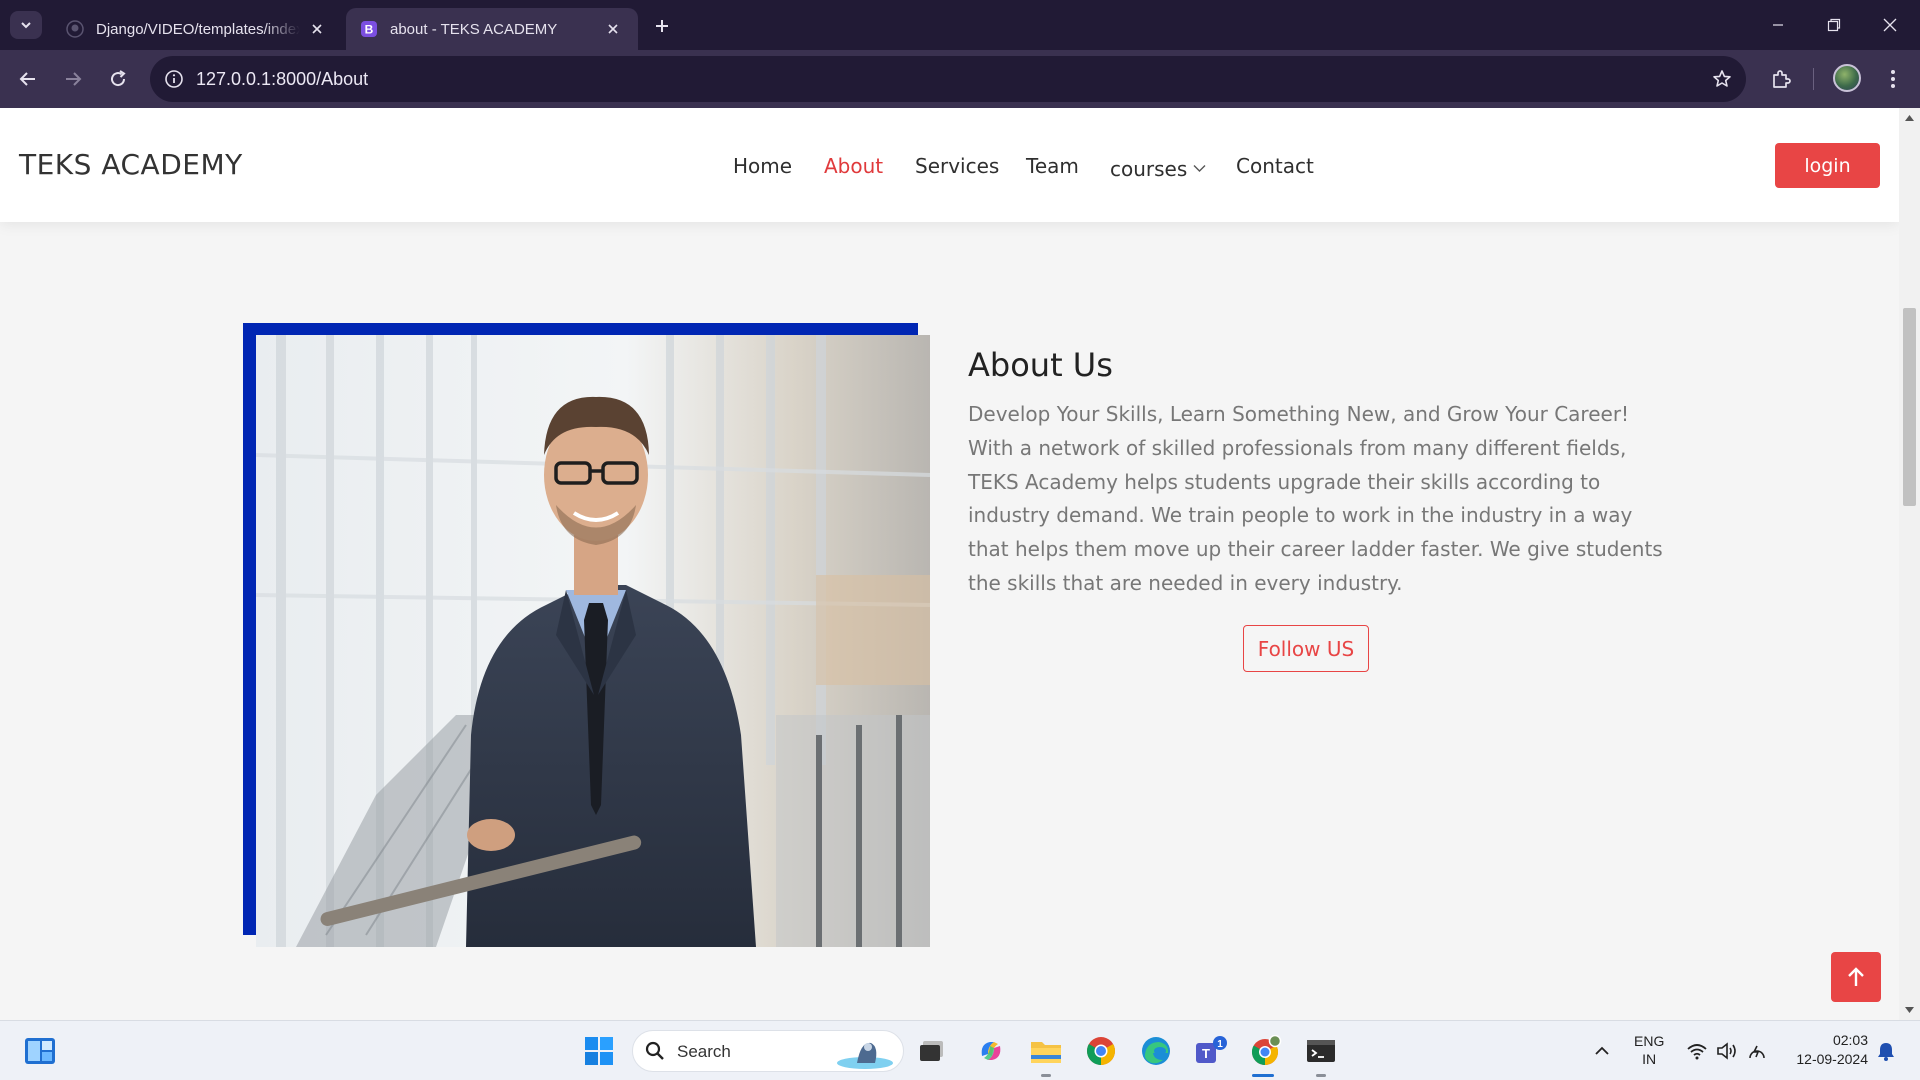 The height and width of the screenshot is (1080, 1920). I want to click on nav-about: About, so click(853, 166).